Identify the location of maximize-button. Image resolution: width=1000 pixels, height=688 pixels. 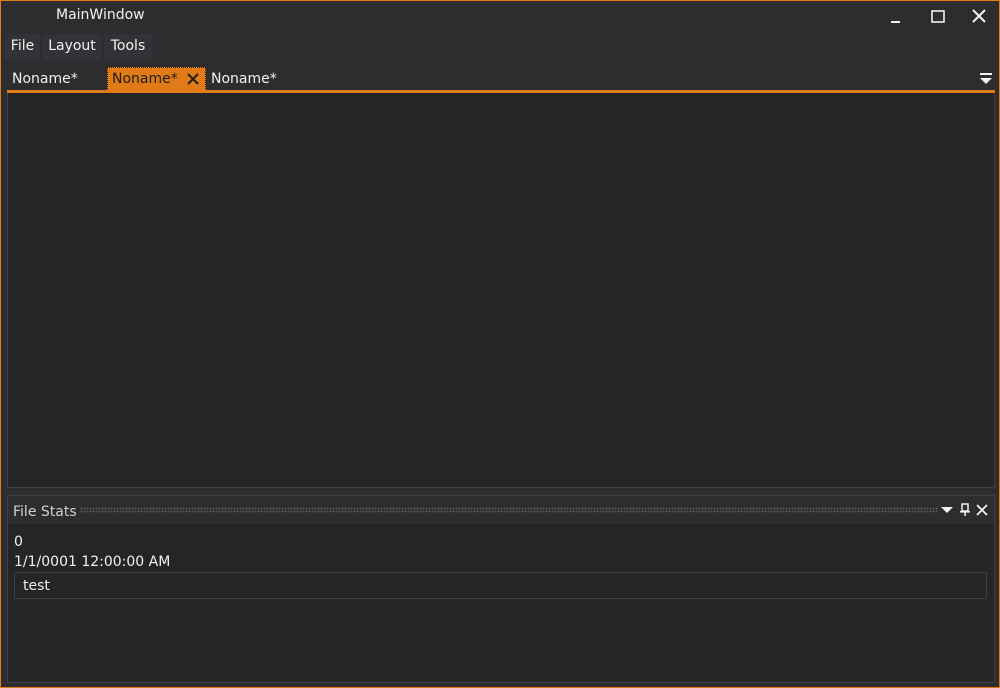
(938, 16).